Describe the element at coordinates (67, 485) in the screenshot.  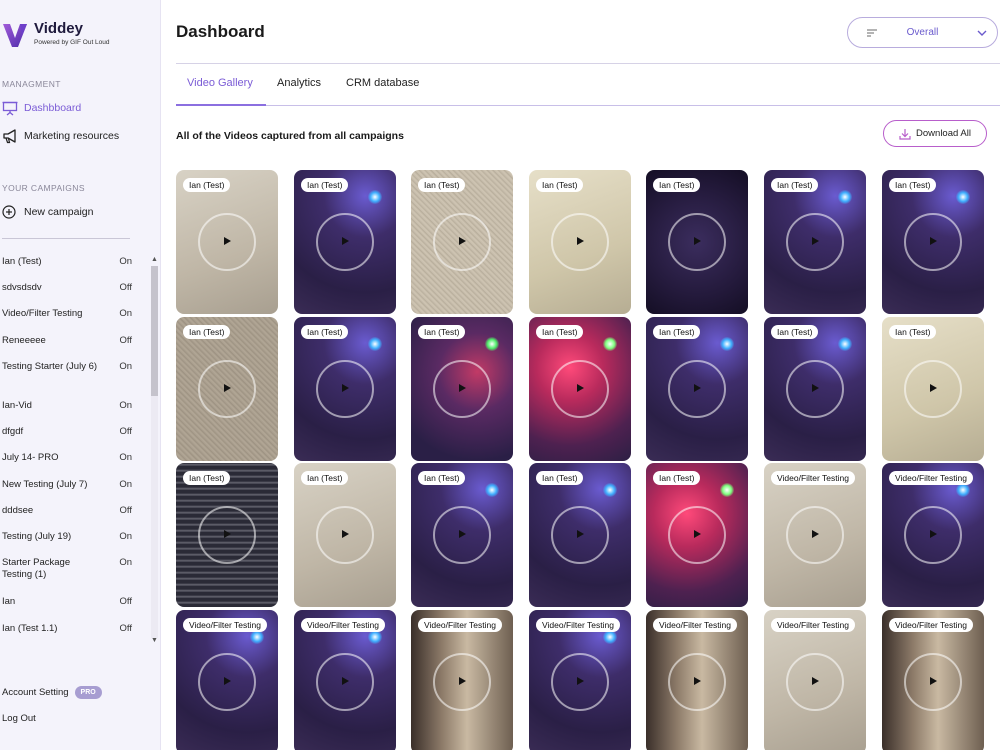
I see `campaign-item: New Testing (July 7) On` at that location.